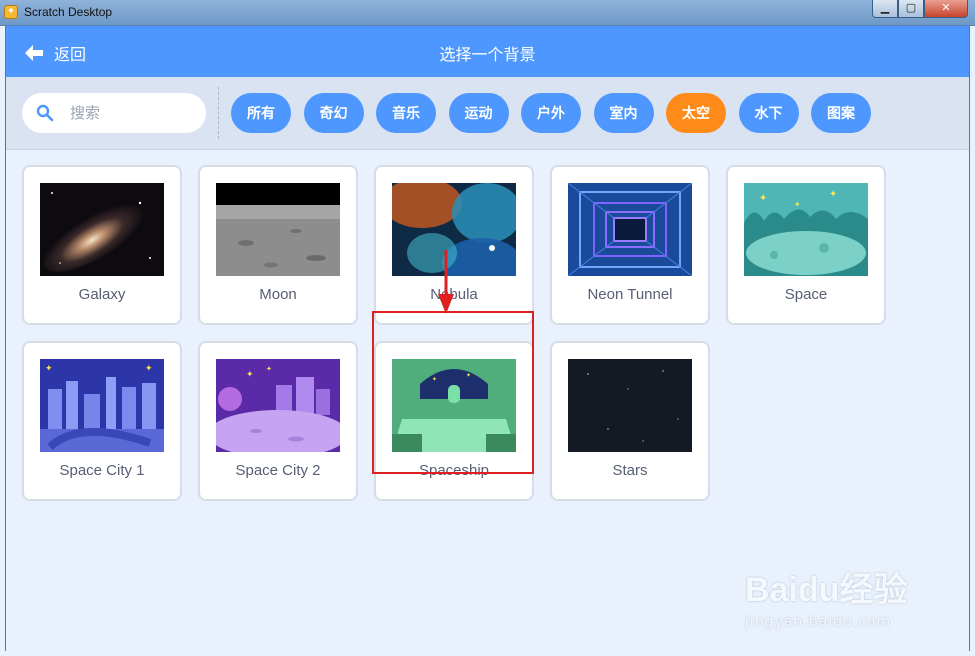 The height and width of the screenshot is (656, 975). I want to click on tag-patterns: 图案, so click(841, 113).